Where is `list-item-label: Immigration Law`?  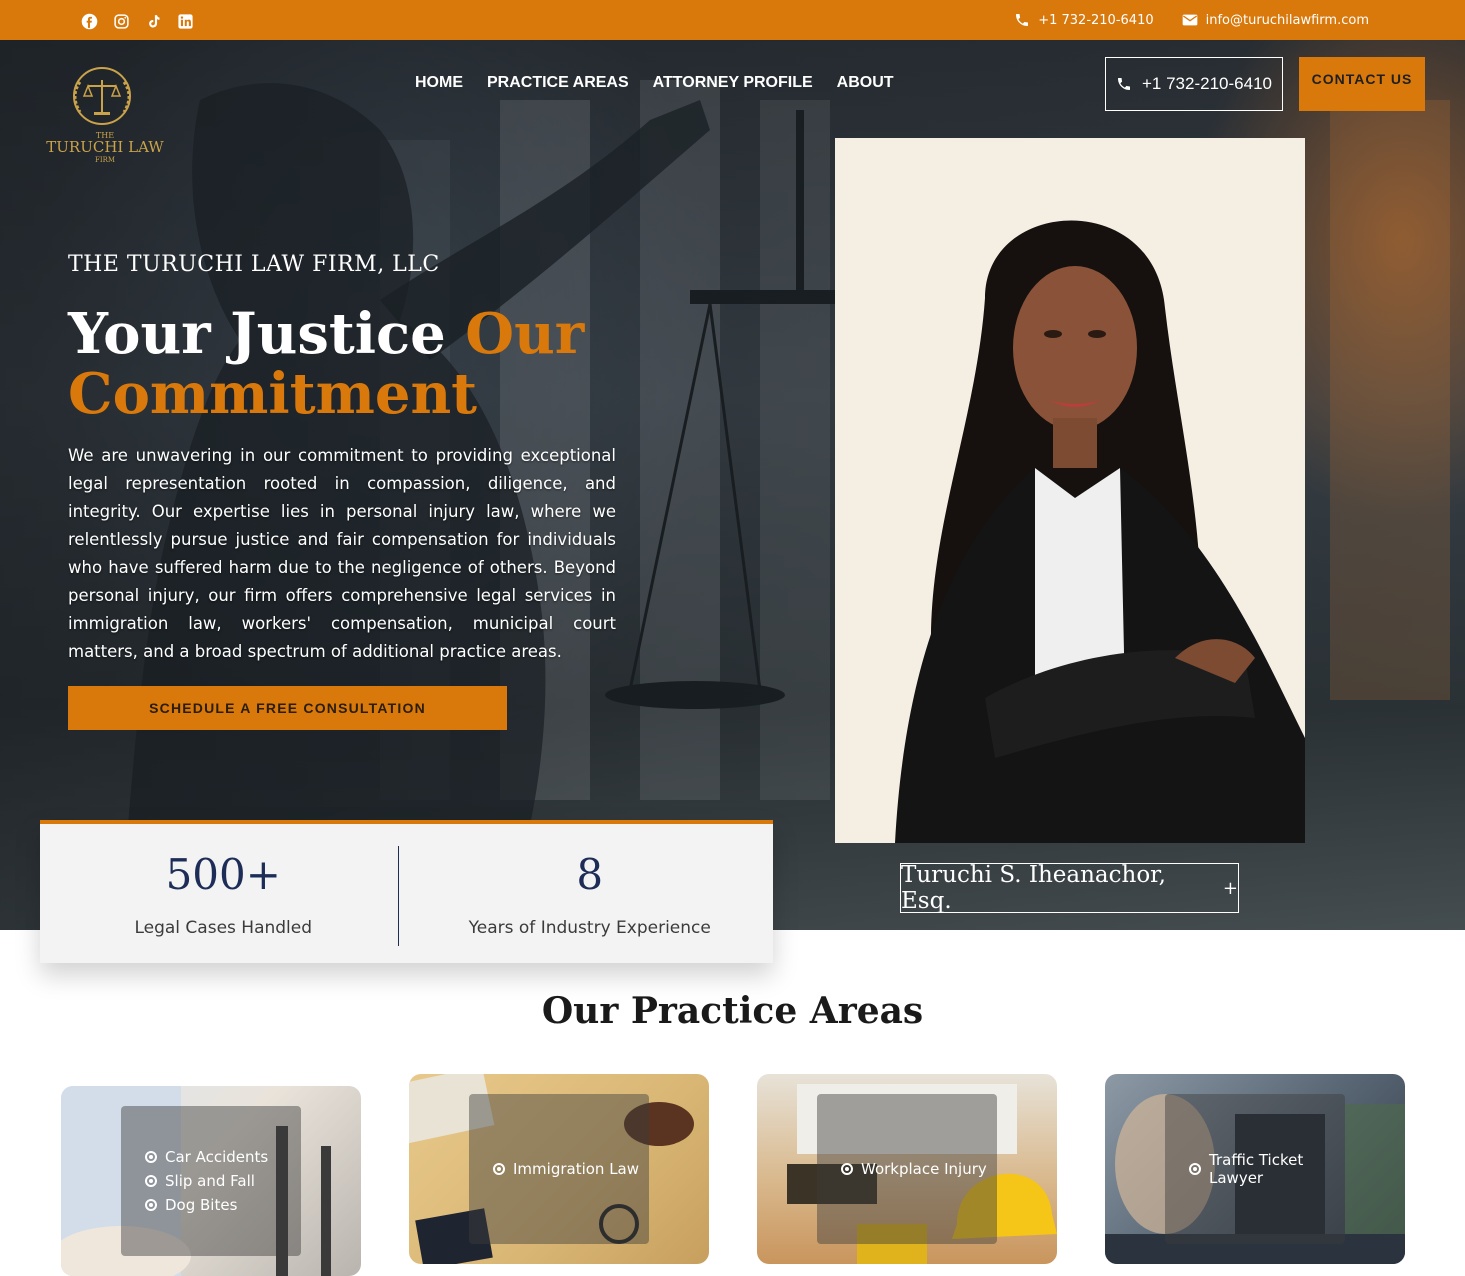 list-item-label: Immigration Law is located at coordinates (576, 1169).